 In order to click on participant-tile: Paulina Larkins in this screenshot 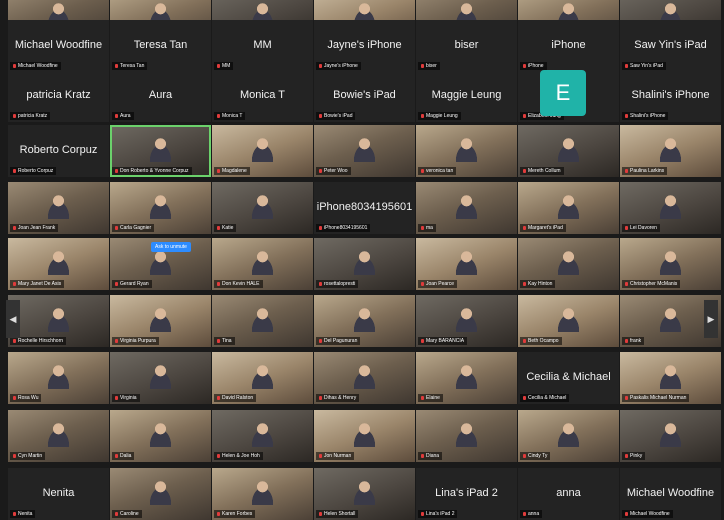, I will do `click(670, 151)`.